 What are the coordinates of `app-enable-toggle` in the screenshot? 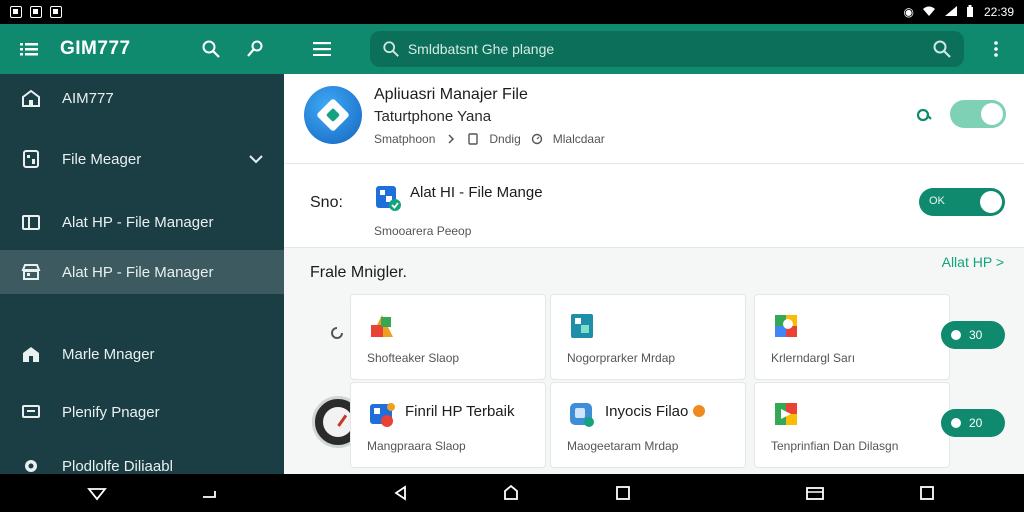 It's located at (978, 114).